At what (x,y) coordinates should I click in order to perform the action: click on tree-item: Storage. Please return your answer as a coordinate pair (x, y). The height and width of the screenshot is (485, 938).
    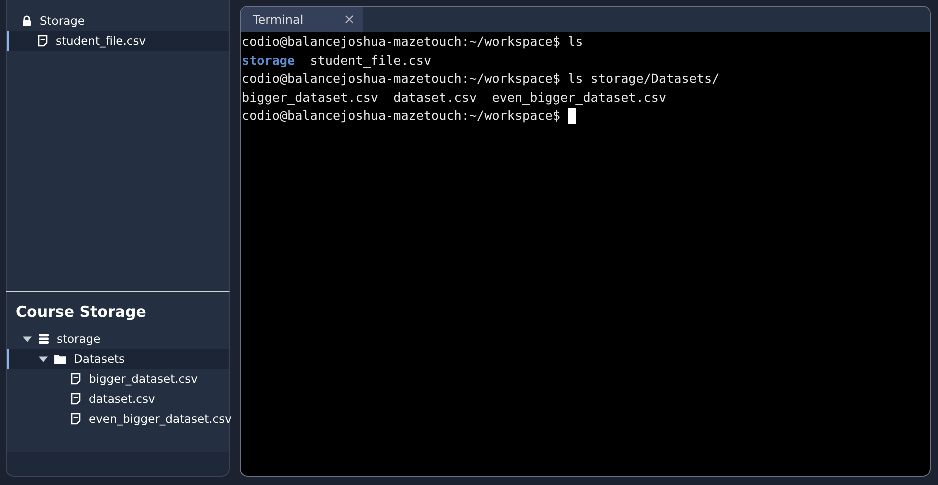
    Looking at the image, I should click on (118, 21).